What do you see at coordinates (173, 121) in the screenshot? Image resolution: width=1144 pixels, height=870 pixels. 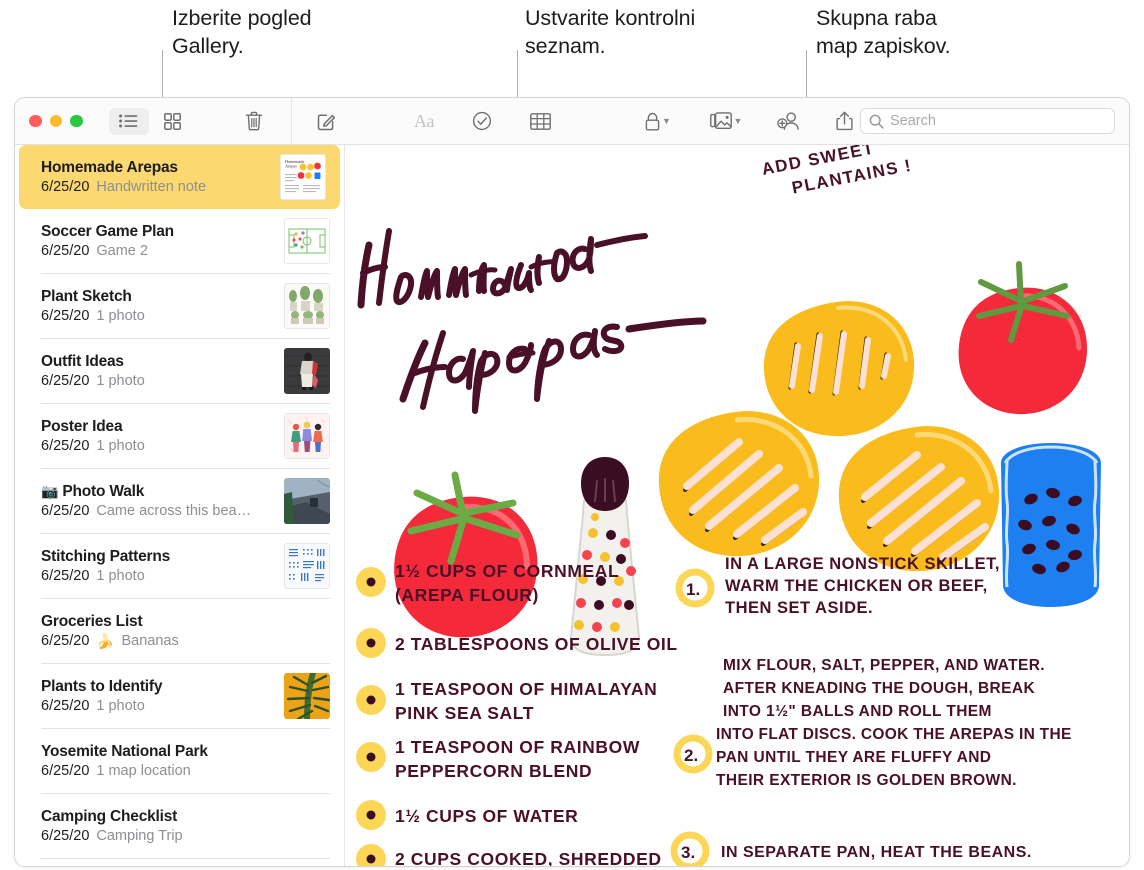 I see `gallery-view-button` at bounding box center [173, 121].